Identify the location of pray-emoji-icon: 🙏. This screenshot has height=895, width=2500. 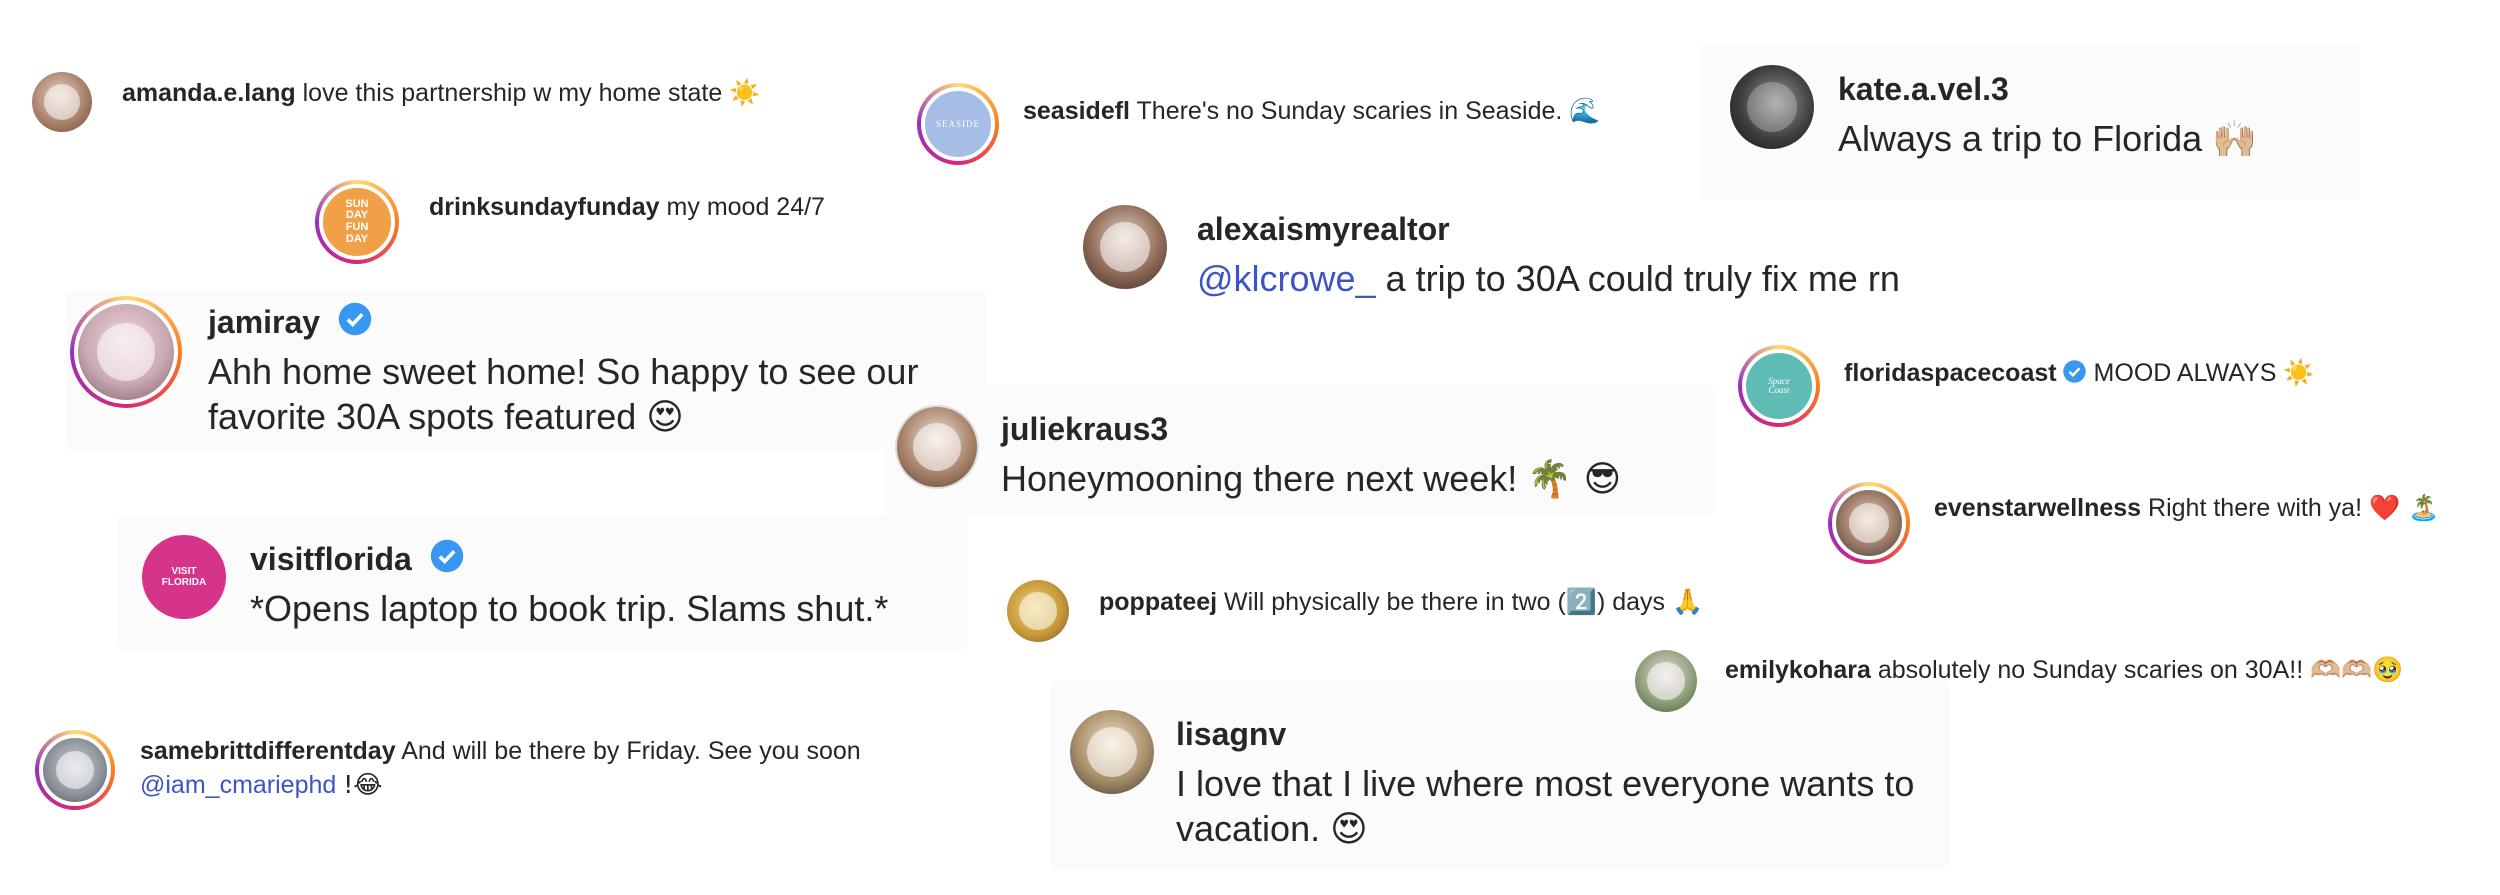
(1687, 601).